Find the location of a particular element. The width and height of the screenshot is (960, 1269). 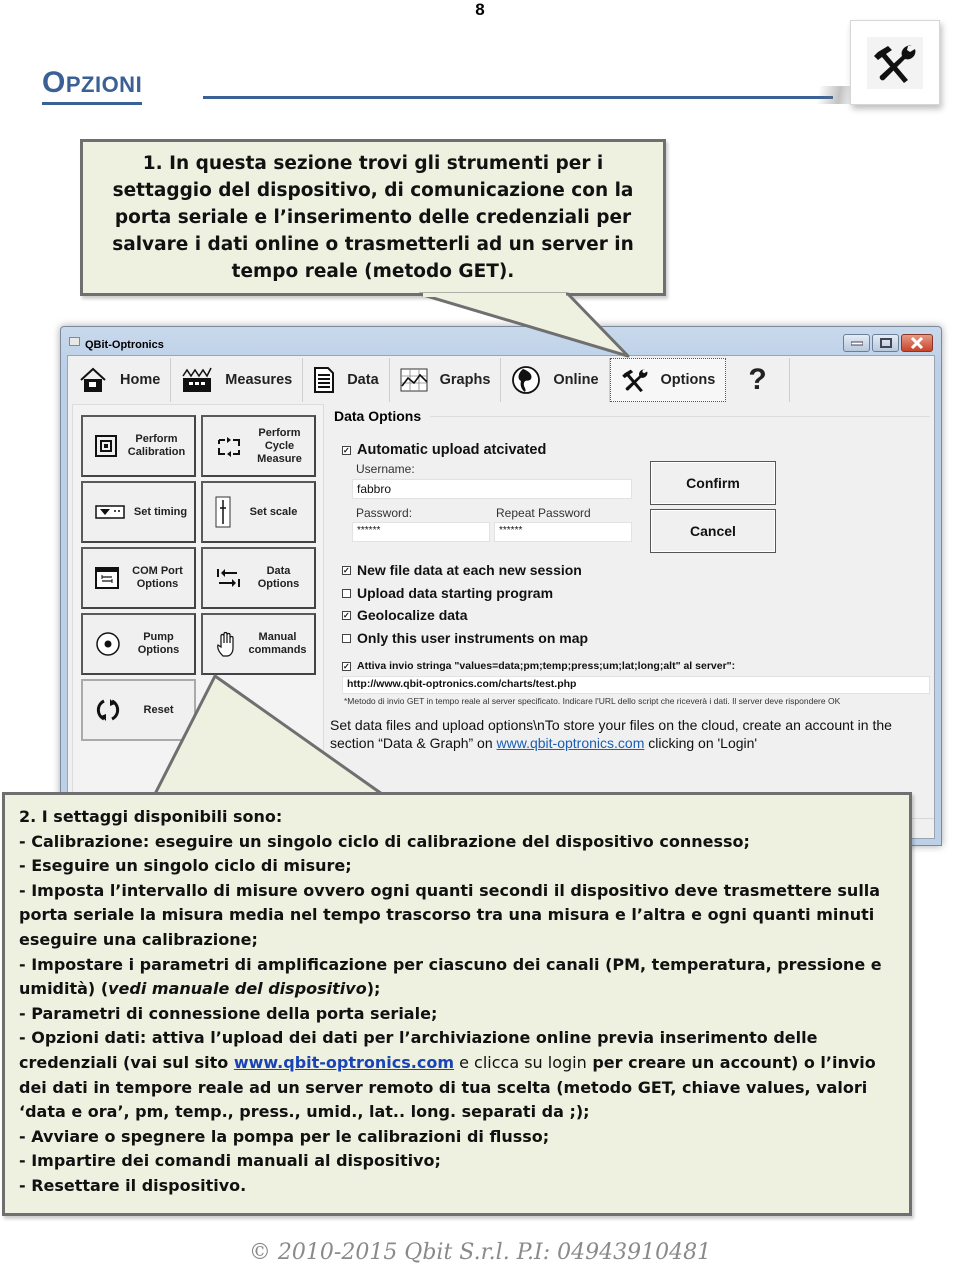

help-icon: ? is located at coordinates (757, 379).